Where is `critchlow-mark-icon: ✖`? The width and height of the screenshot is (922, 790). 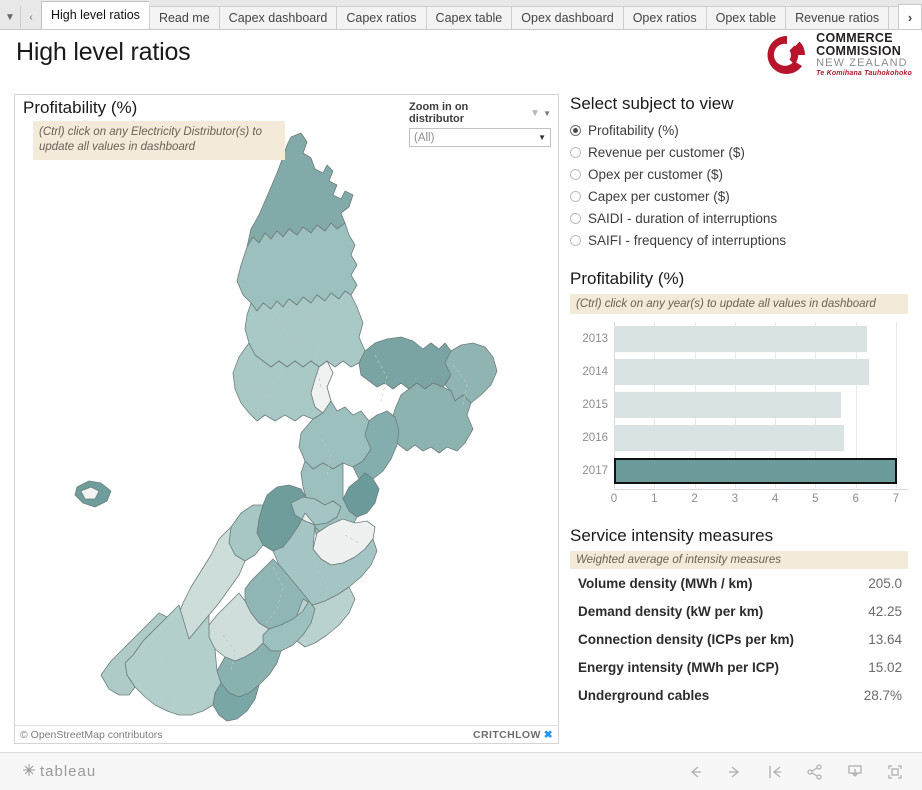
critchlow-mark-icon: ✖ is located at coordinates (548, 734).